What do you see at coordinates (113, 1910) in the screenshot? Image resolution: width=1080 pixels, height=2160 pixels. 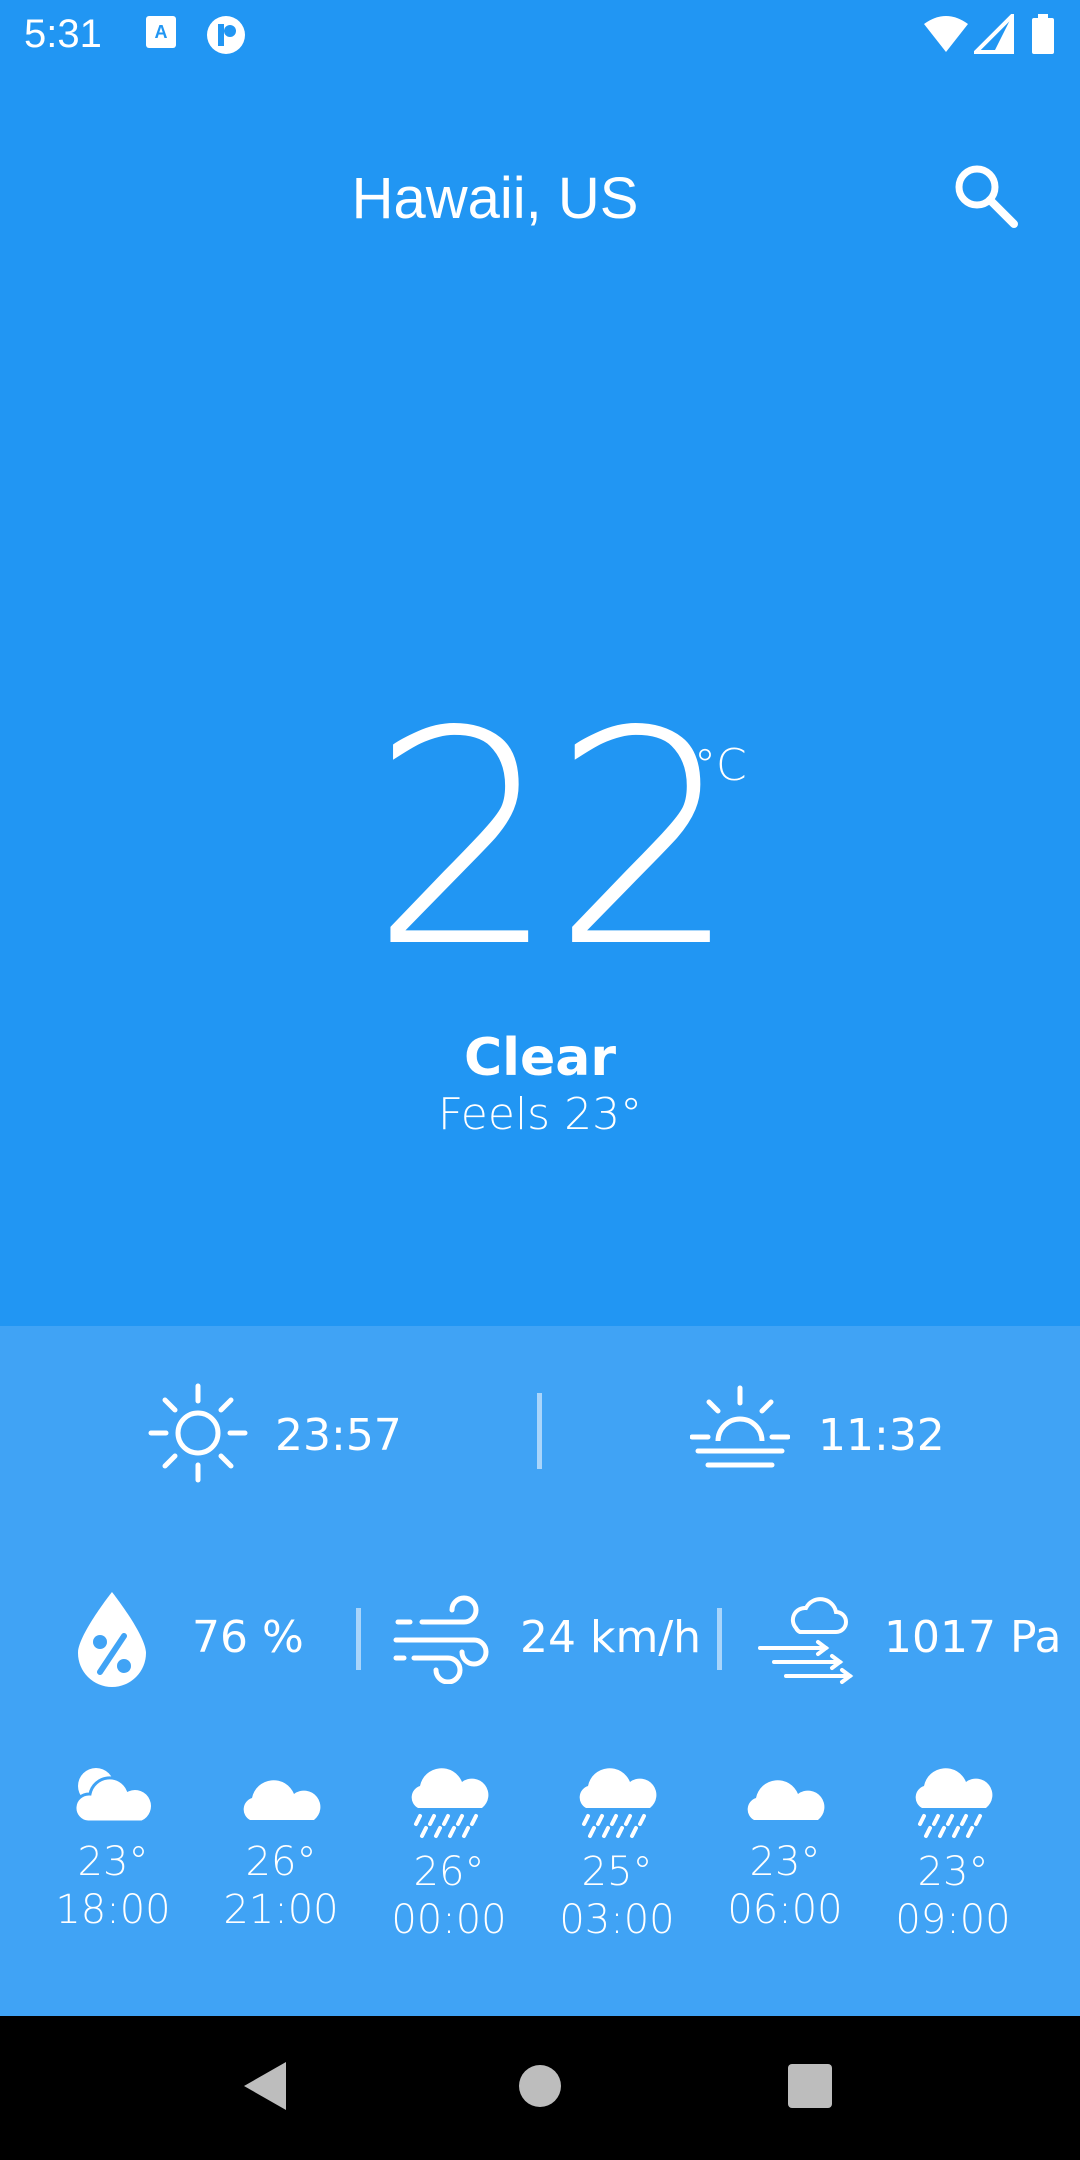 I see `hourly-time: 18:00` at bounding box center [113, 1910].